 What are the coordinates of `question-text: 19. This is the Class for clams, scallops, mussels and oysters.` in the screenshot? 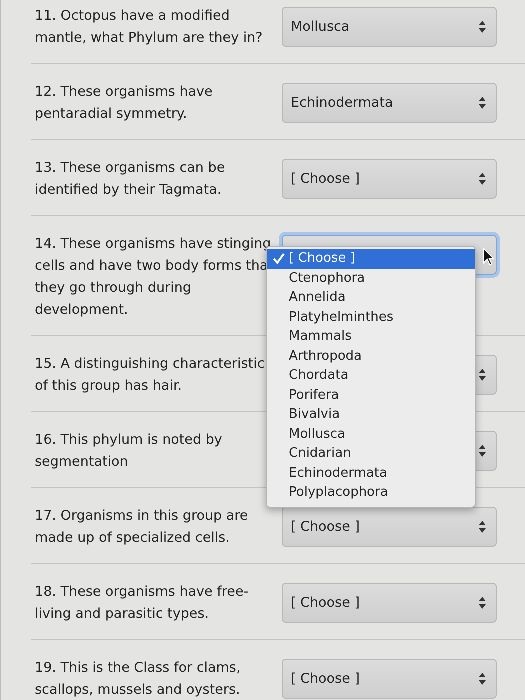 It's located at (138, 679).